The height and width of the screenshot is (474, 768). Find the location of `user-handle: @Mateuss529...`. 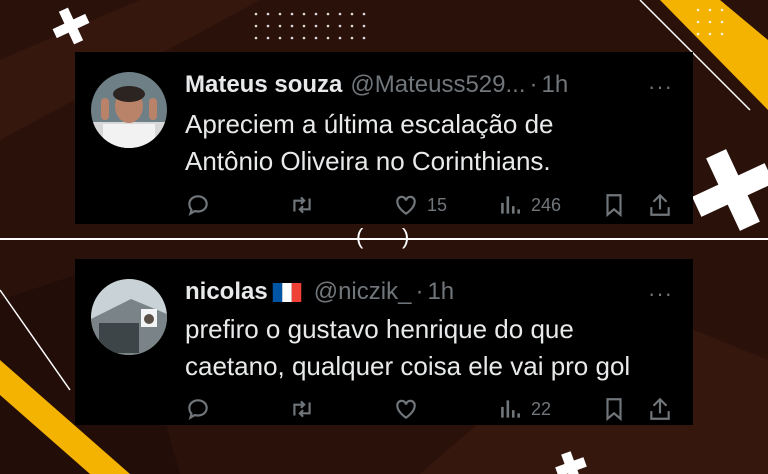

user-handle: @Mateuss529... is located at coordinates (437, 85).